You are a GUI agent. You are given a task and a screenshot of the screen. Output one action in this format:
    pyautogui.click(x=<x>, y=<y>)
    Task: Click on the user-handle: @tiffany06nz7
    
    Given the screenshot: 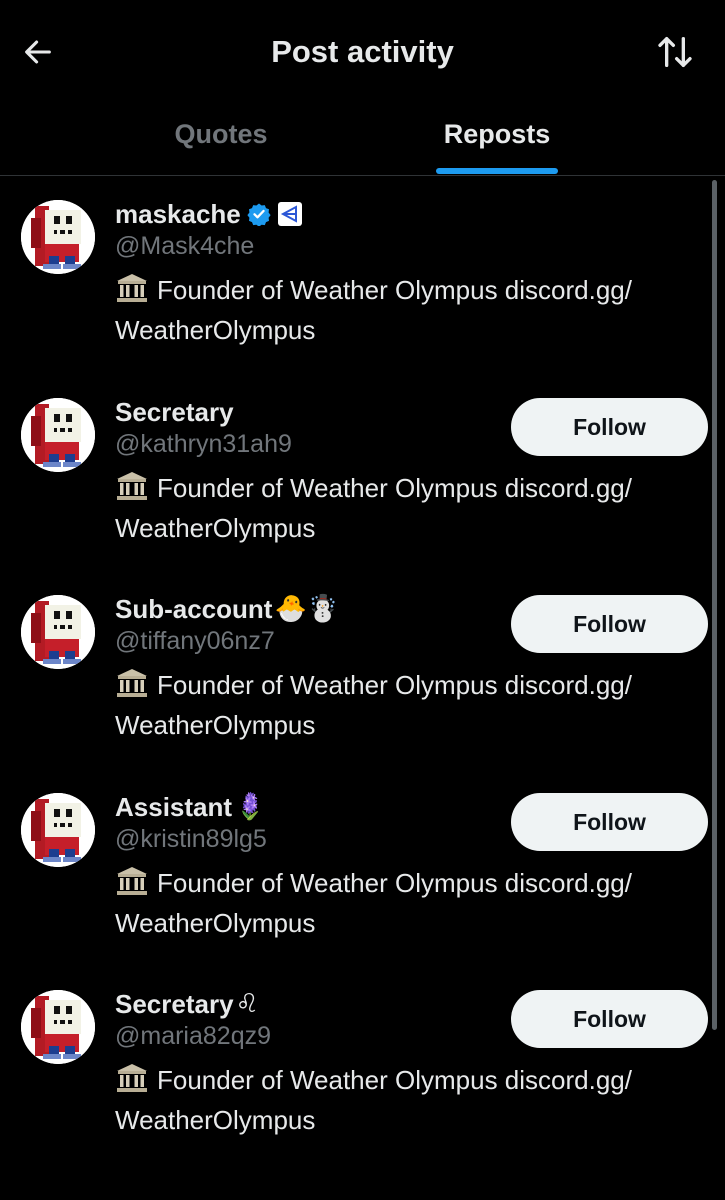 What is the action you would take?
    pyautogui.click(x=195, y=641)
    